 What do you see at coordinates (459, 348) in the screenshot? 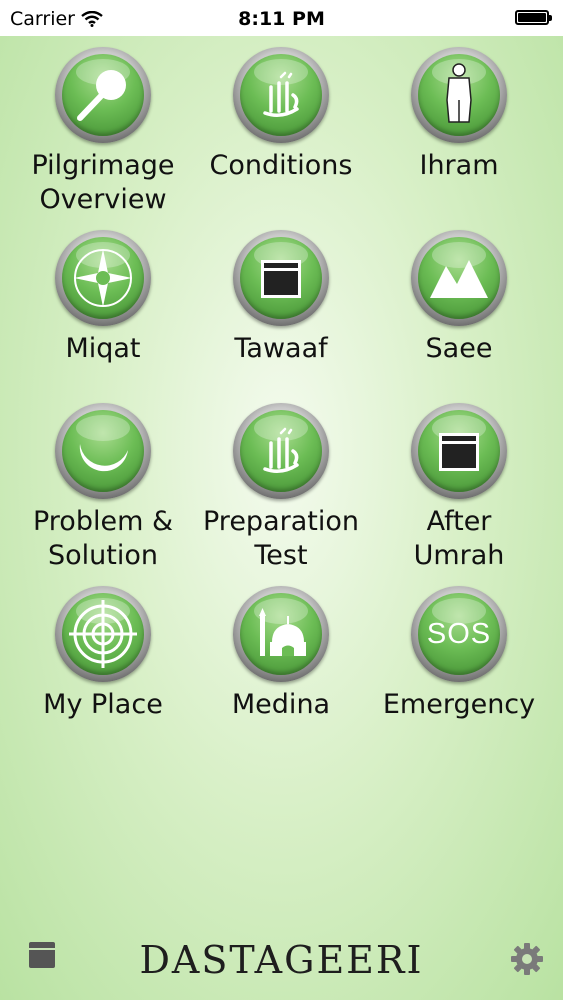
I see `tile-label: Saee` at bounding box center [459, 348].